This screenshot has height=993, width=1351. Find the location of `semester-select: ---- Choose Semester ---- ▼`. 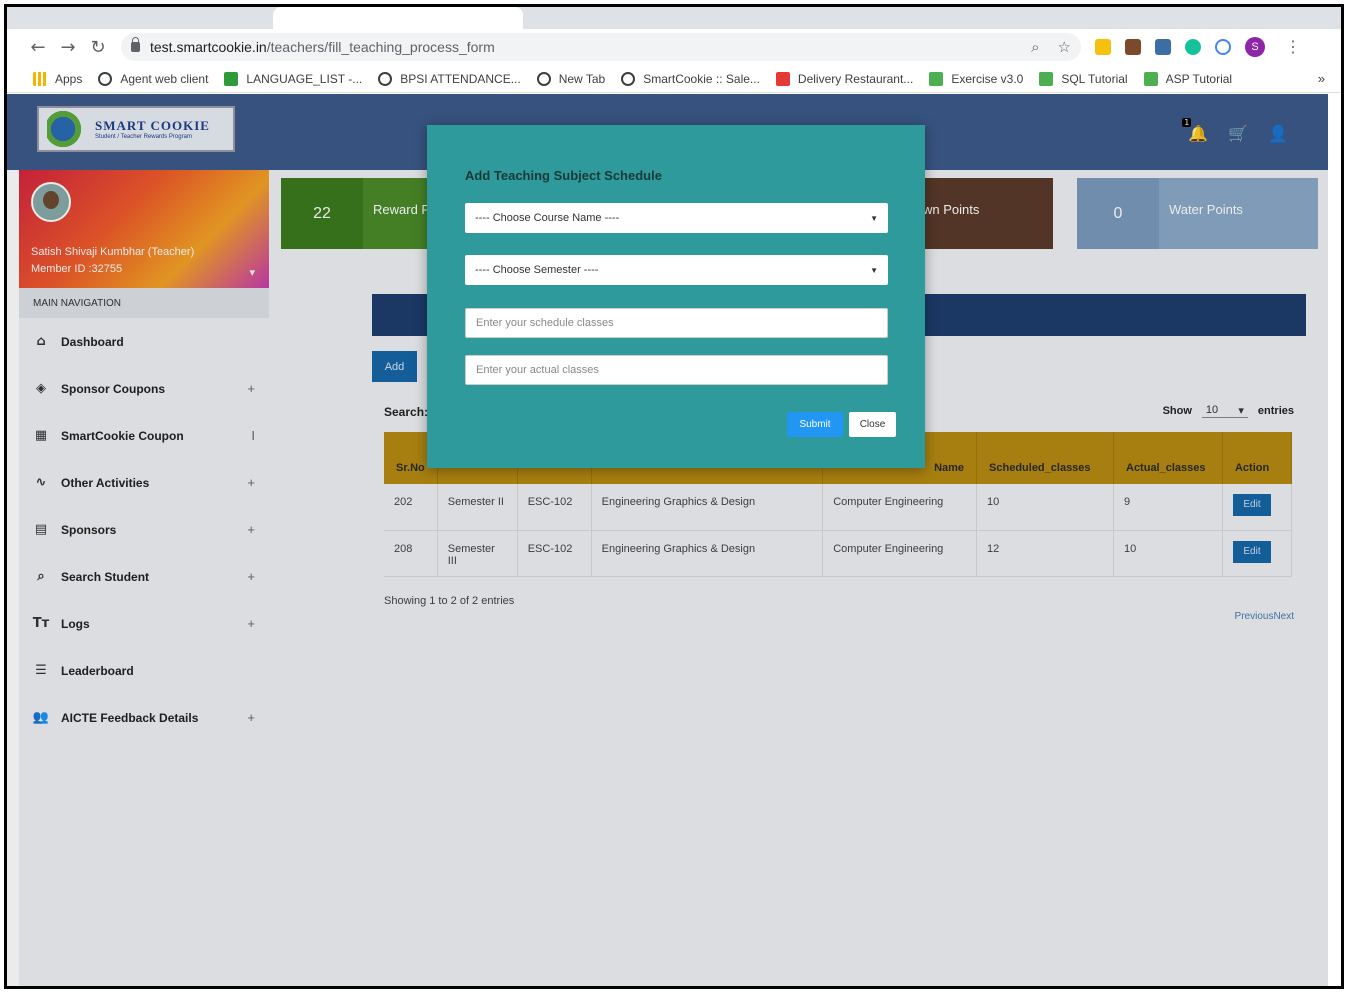

semester-select: ---- Choose Semester ---- ▼ is located at coordinates (676, 270).